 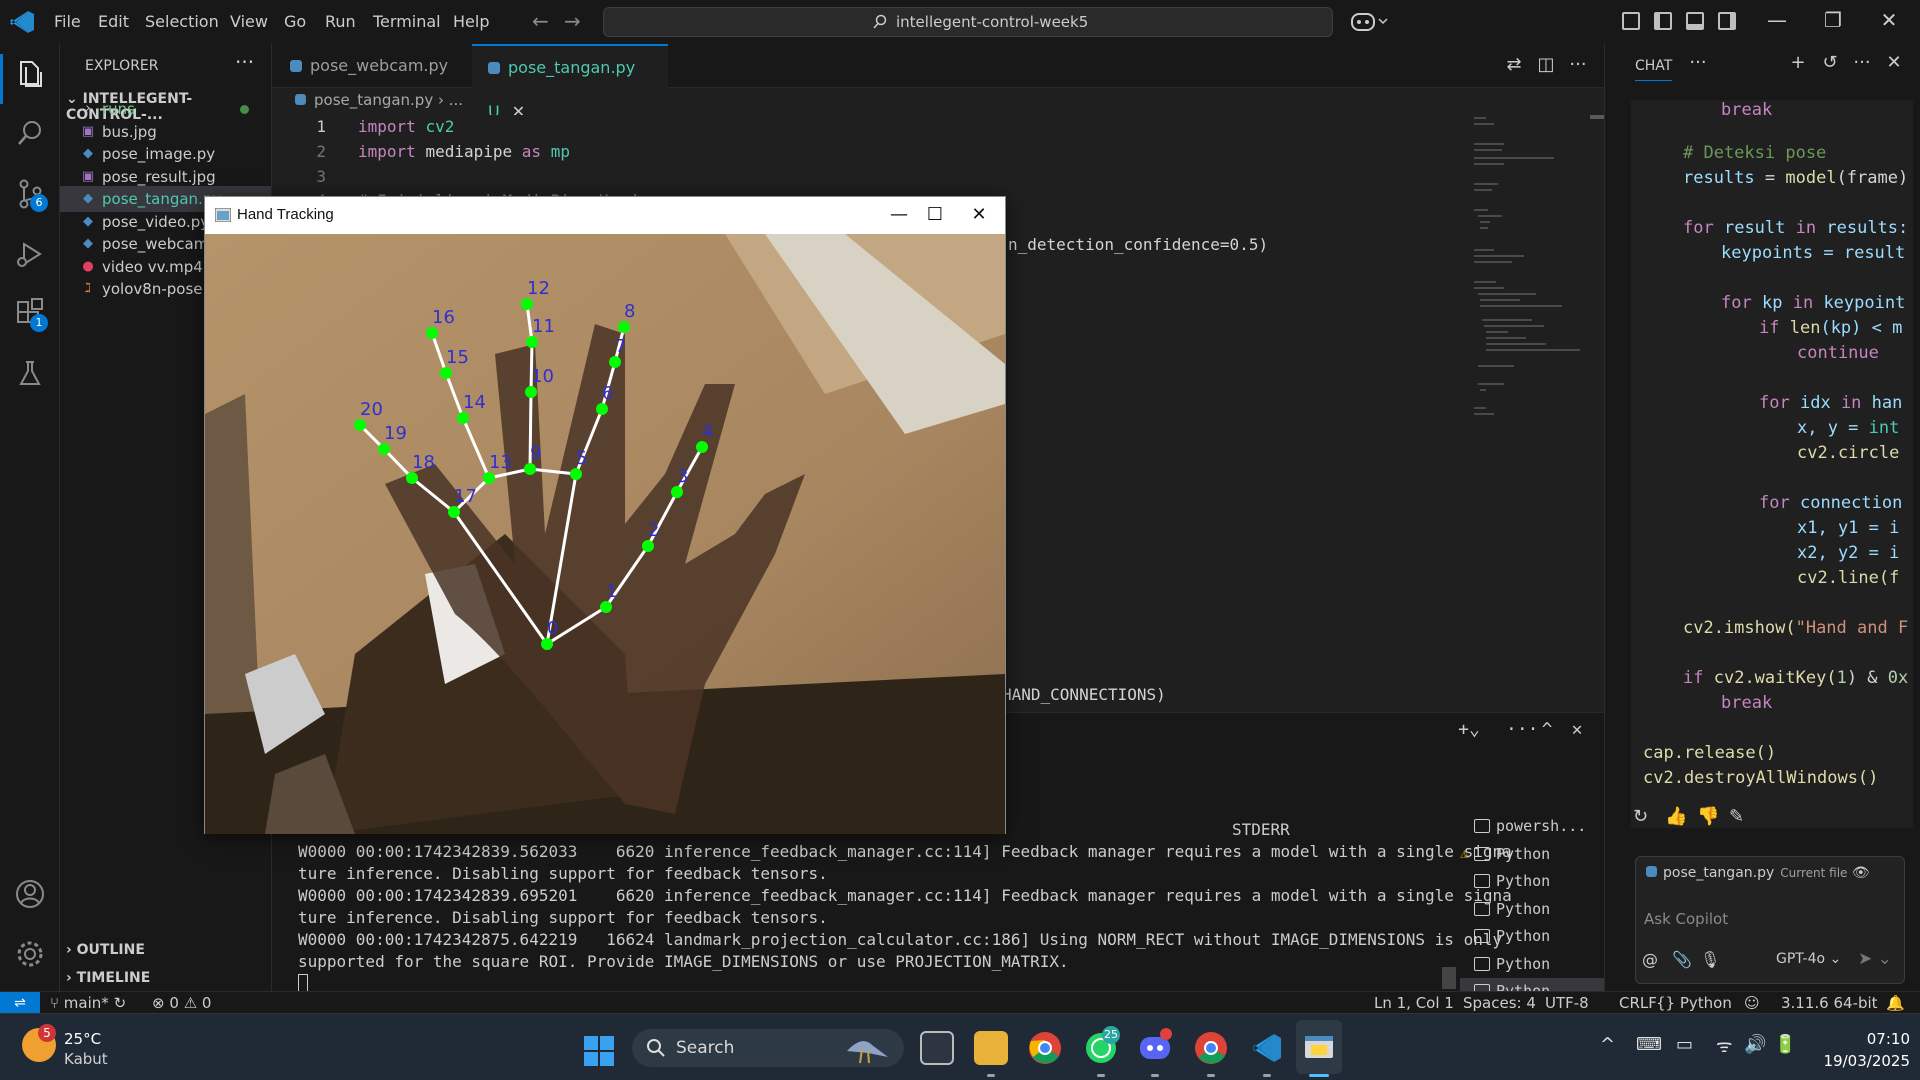 I want to click on forward-arrow-icon: →, so click(x=572, y=21).